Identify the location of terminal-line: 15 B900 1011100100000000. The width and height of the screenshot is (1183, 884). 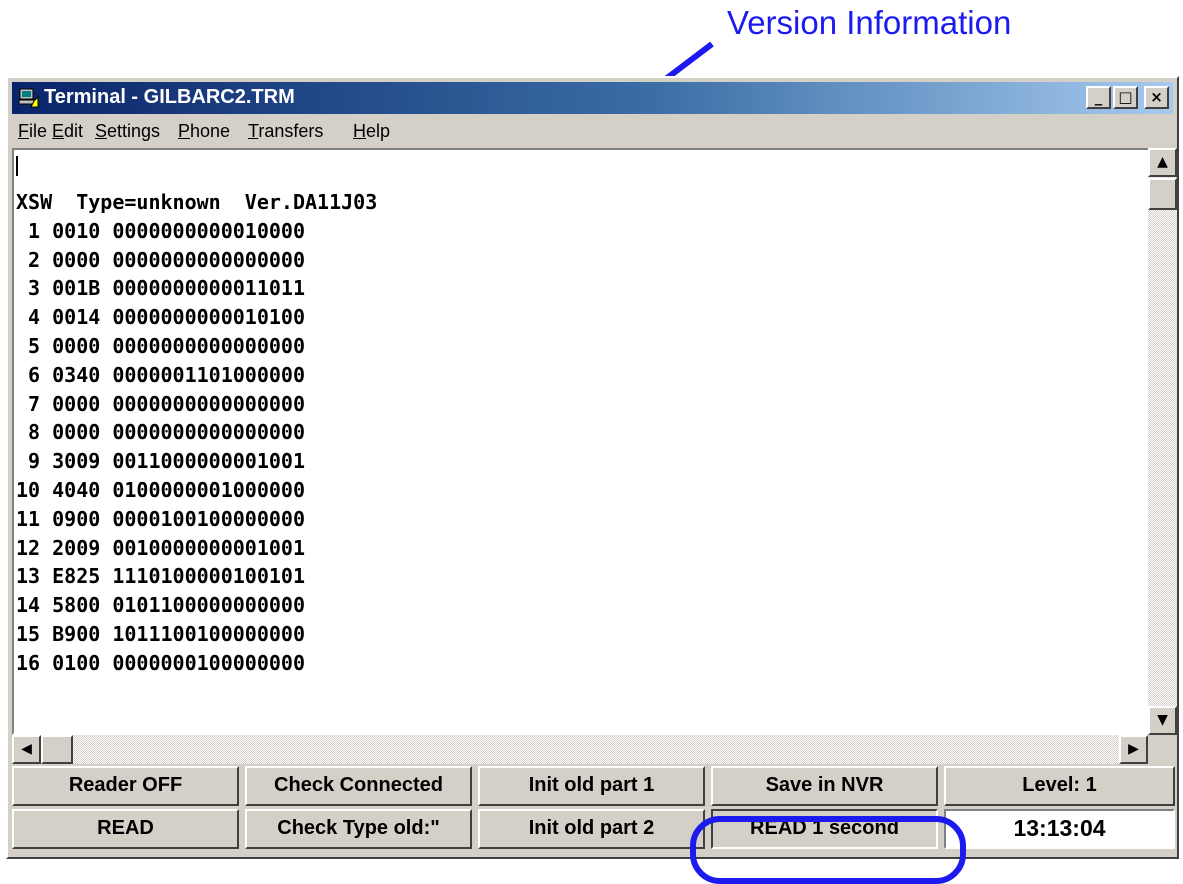
(160, 633).